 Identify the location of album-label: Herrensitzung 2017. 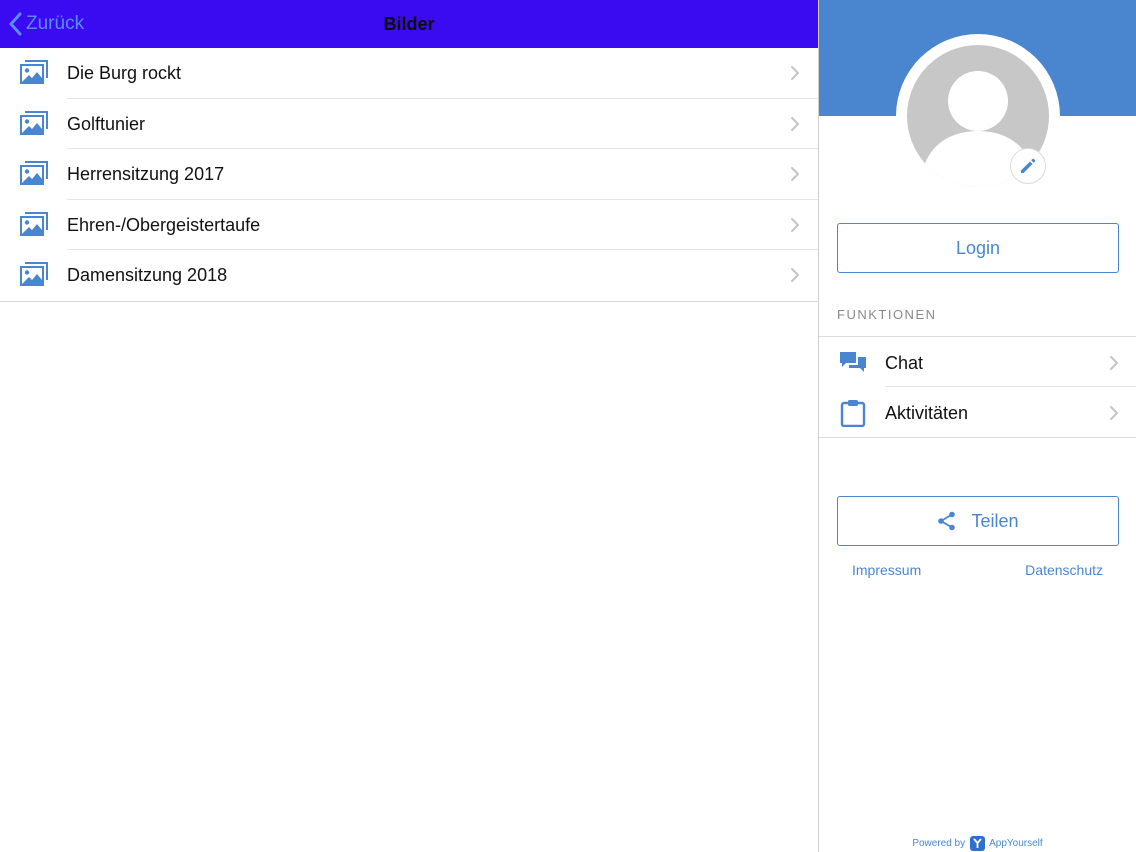
(146, 174).